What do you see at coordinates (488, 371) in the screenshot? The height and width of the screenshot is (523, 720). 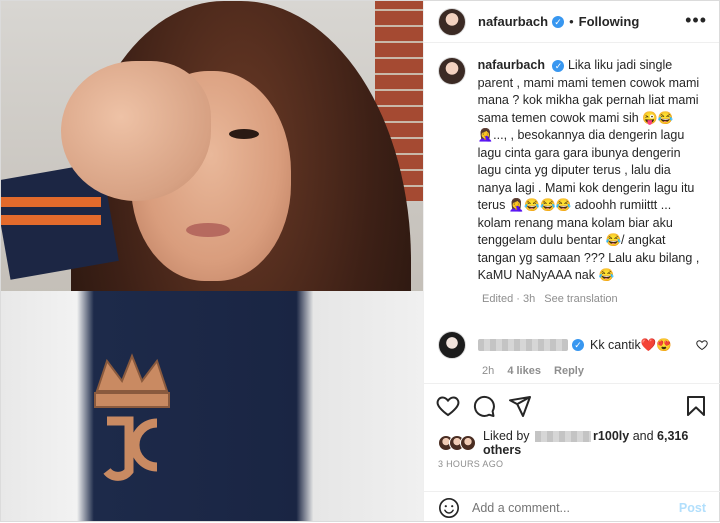 I see `comment-time: 2h` at bounding box center [488, 371].